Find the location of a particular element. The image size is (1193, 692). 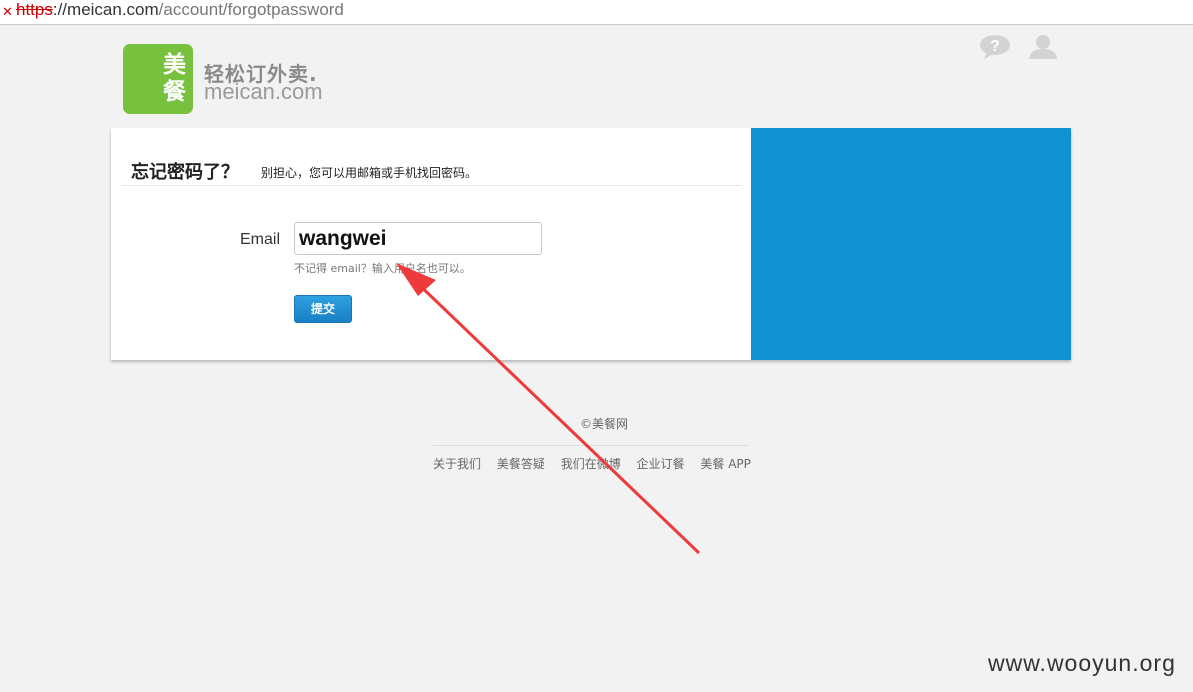

url-host: ://meican.com is located at coordinates (105, 9).